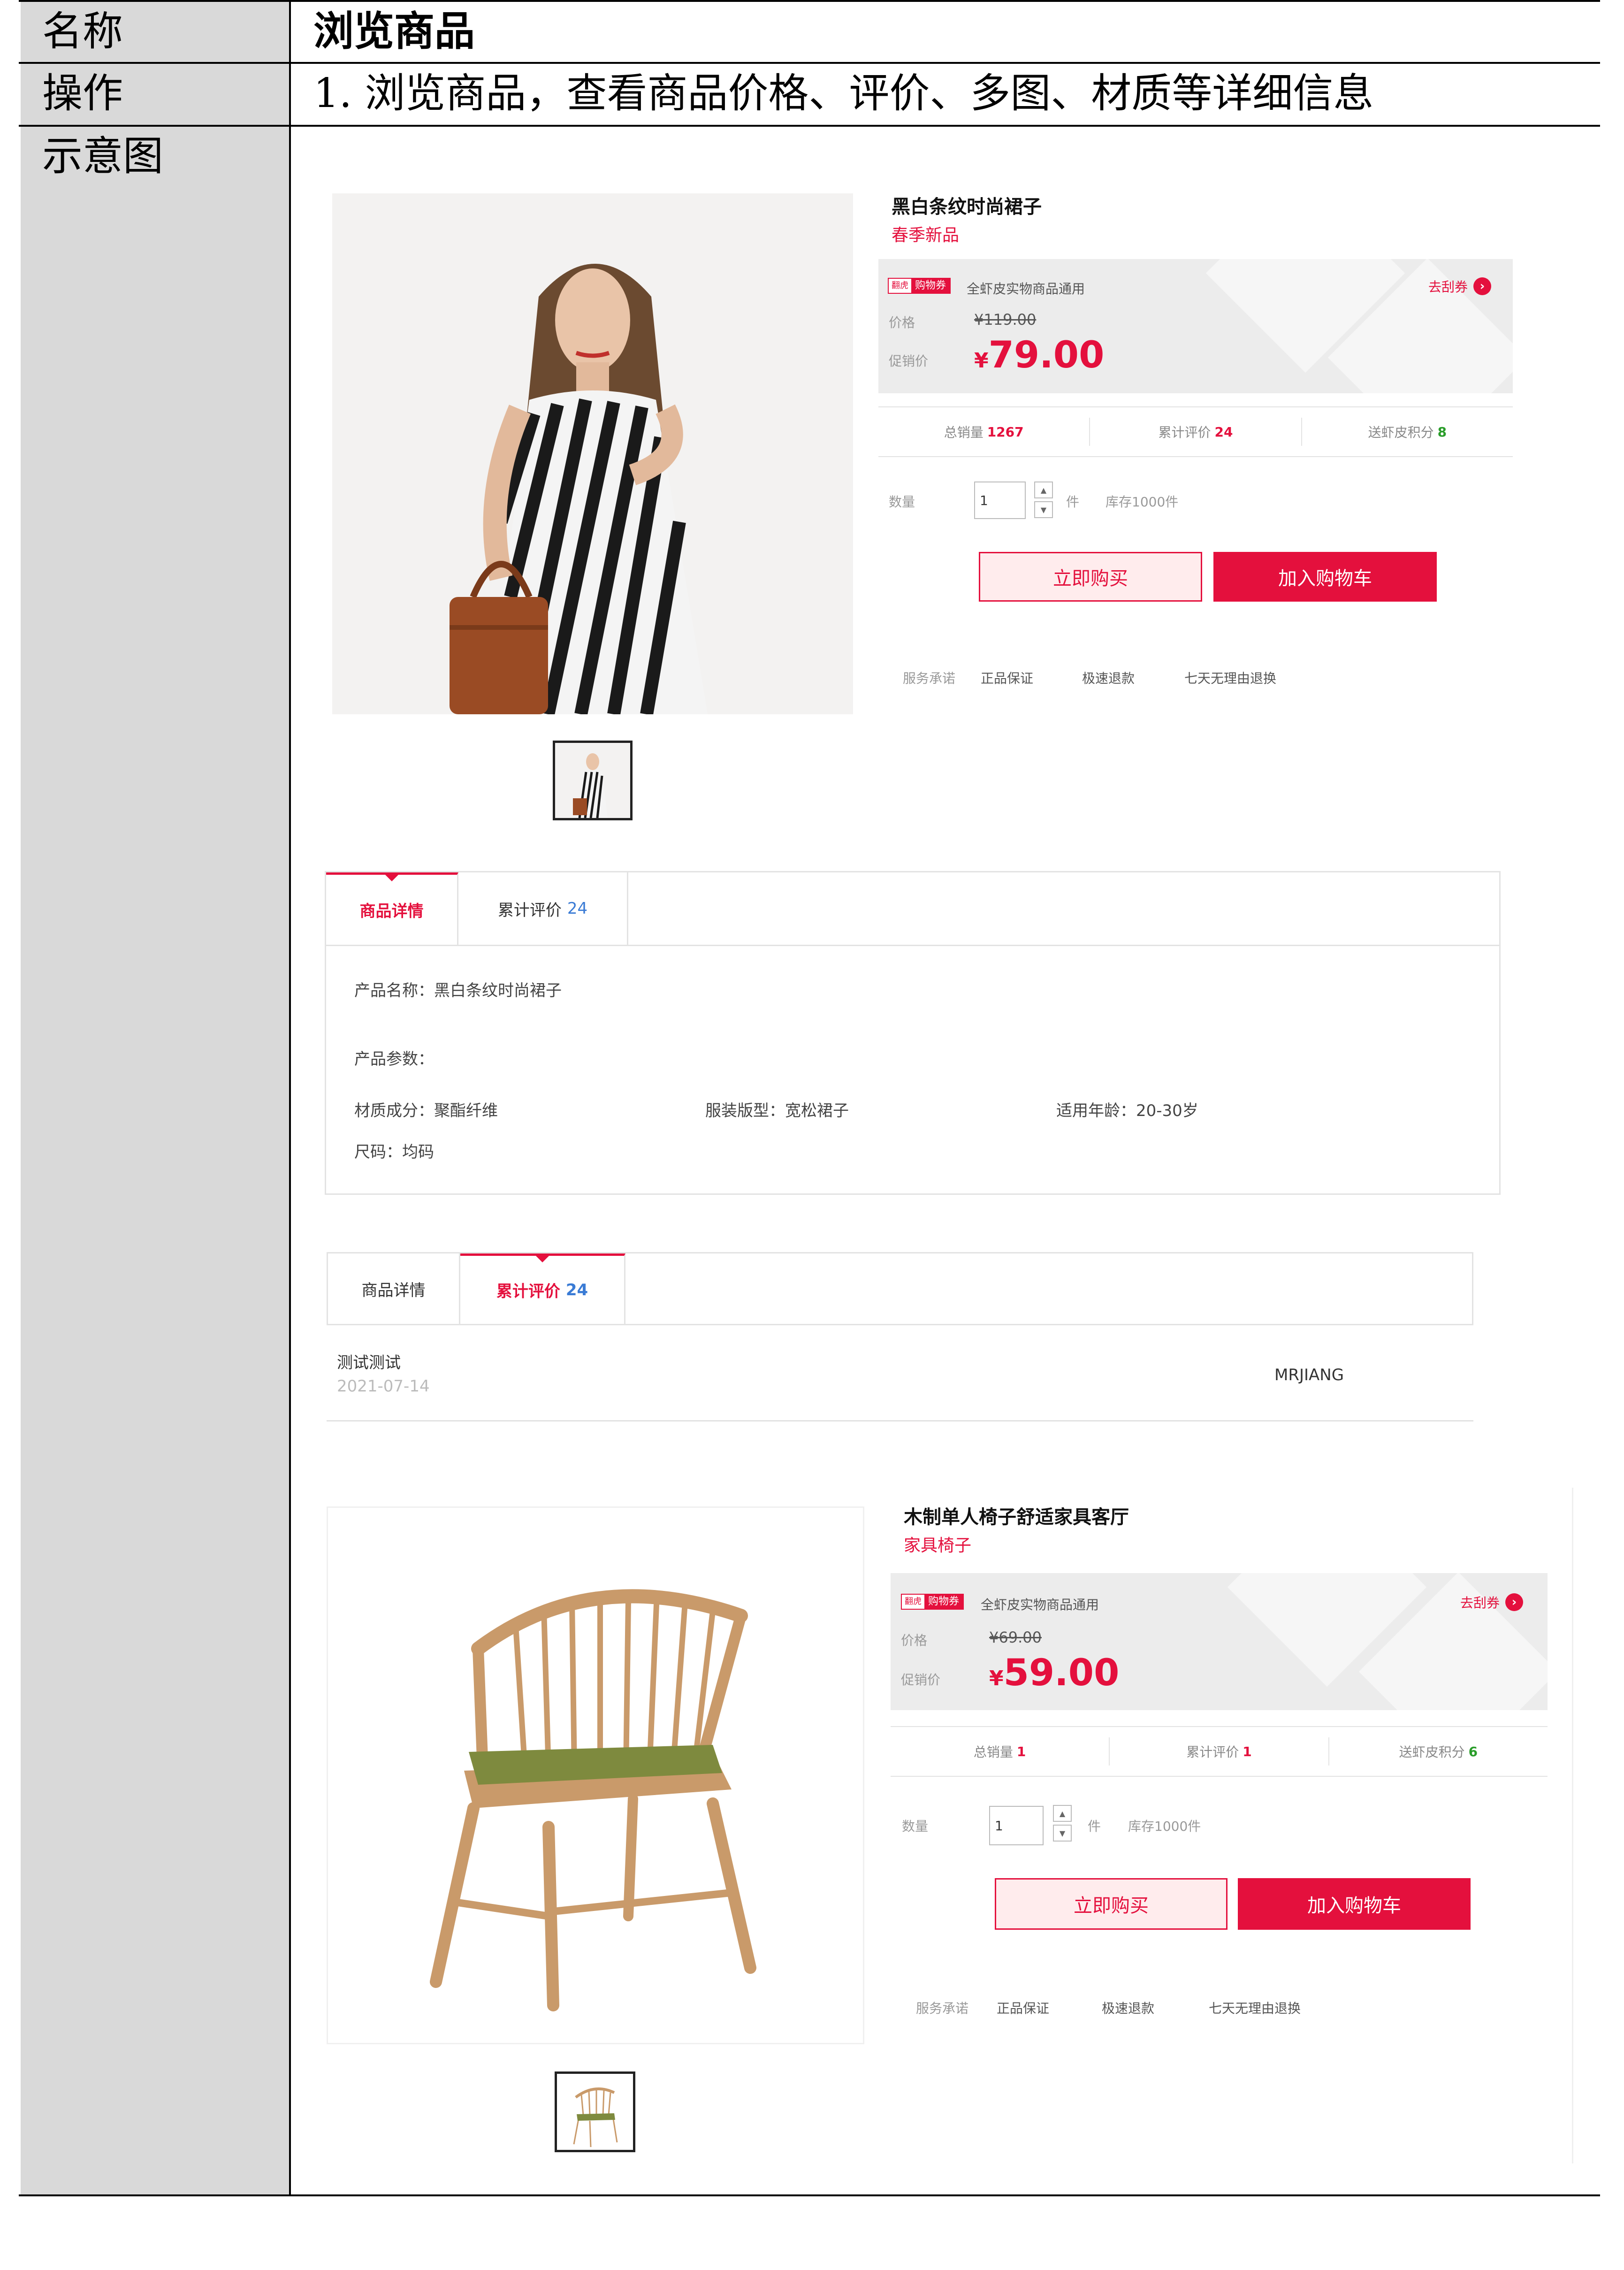  I want to click on product2-thumbnail, so click(595, 2111).